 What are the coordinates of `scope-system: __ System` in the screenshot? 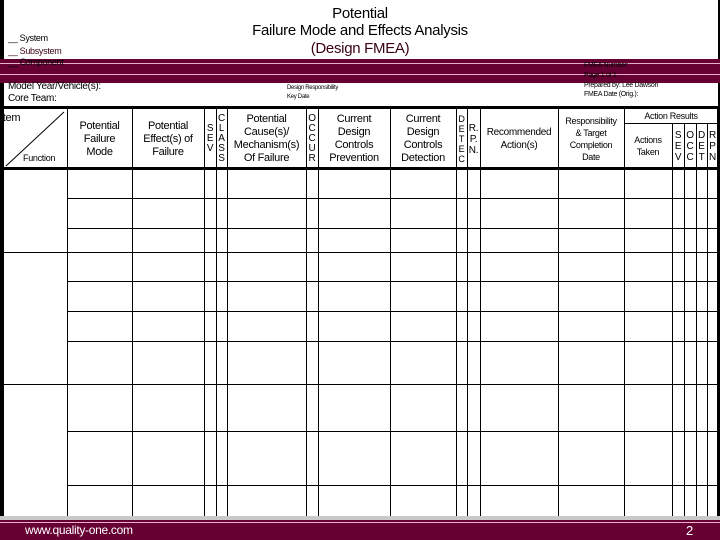 It's located at (28, 38).